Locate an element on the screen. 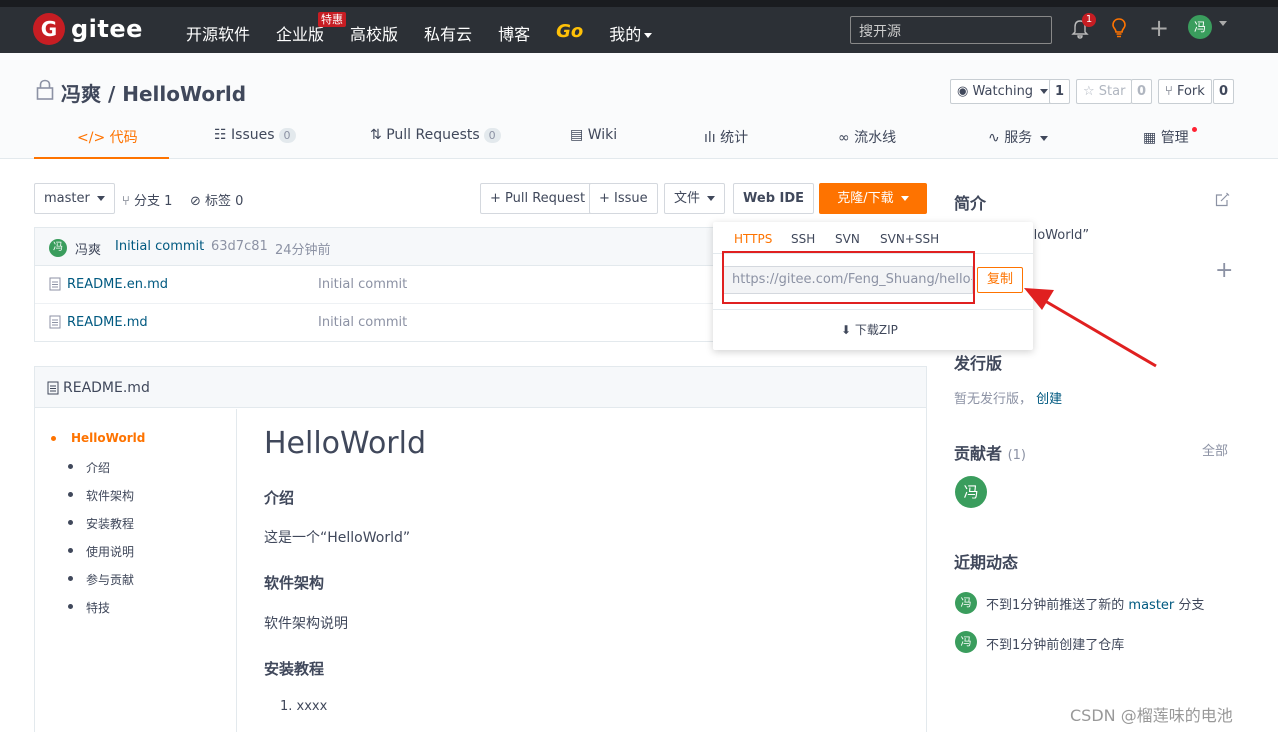  file-menu-button: 文件 is located at coordinates (695, 198).